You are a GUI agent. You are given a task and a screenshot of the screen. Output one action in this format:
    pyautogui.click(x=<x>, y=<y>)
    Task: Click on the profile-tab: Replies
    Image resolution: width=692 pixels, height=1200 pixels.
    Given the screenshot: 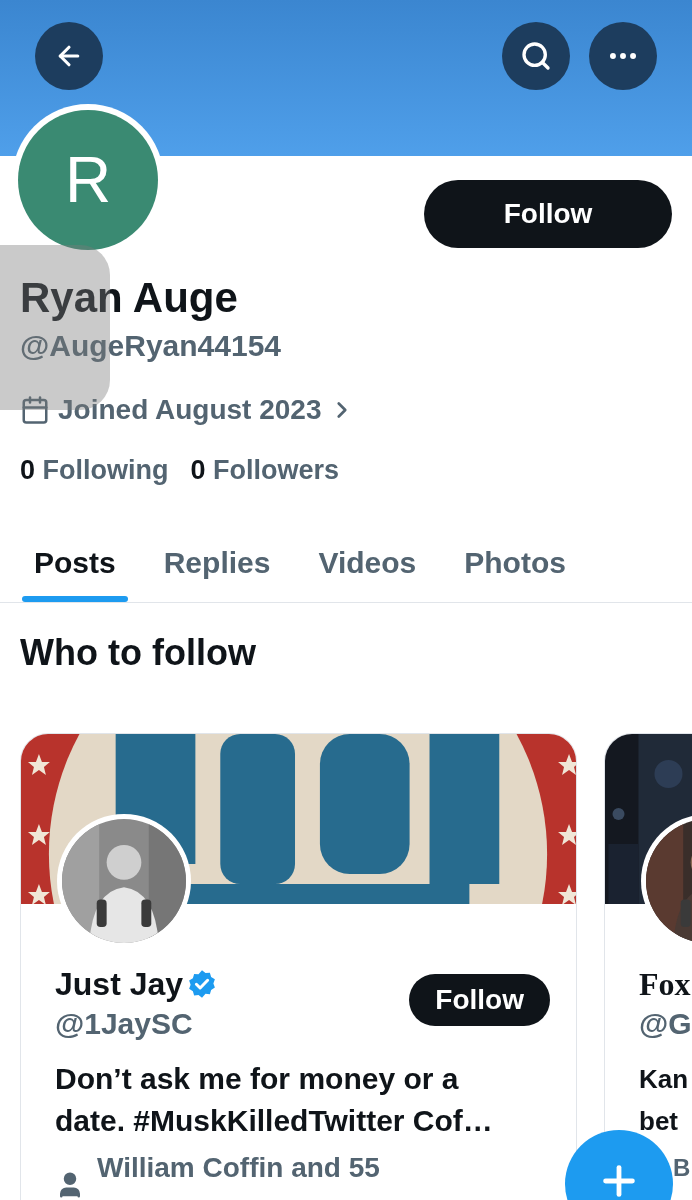 What is the action you would take?
    pyautogui.click(x=217, y=562)
    